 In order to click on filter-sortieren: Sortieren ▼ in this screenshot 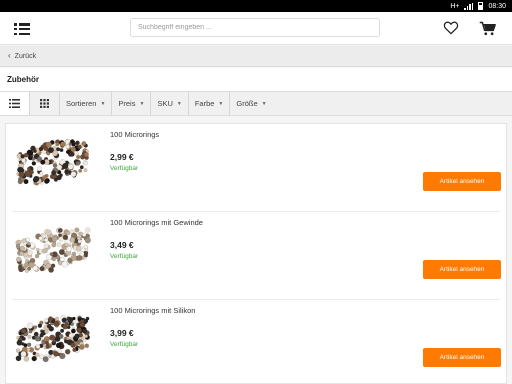, I will do `click(86, 103)`.